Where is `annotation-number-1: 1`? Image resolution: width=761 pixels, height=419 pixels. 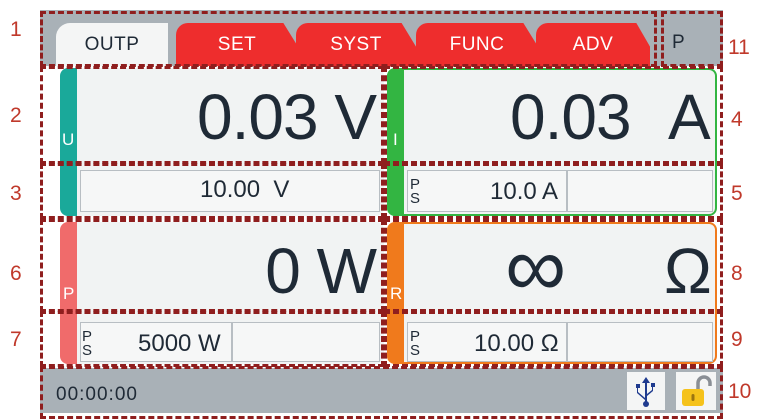 annotation-number-1: 1 is located at coordinates (16, 29).